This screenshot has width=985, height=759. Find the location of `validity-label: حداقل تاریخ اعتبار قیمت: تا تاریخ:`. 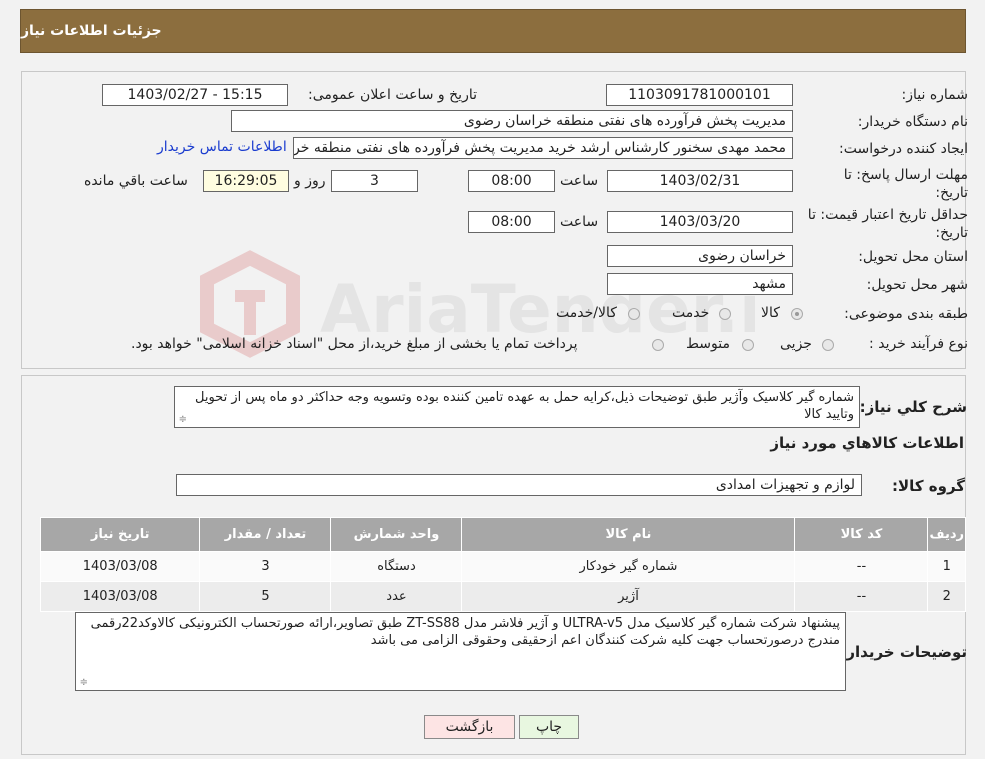

validity-label: حداقل تاریخ اعتبار قیمت: تا تاریخ: is located at coordinates (888, 224).